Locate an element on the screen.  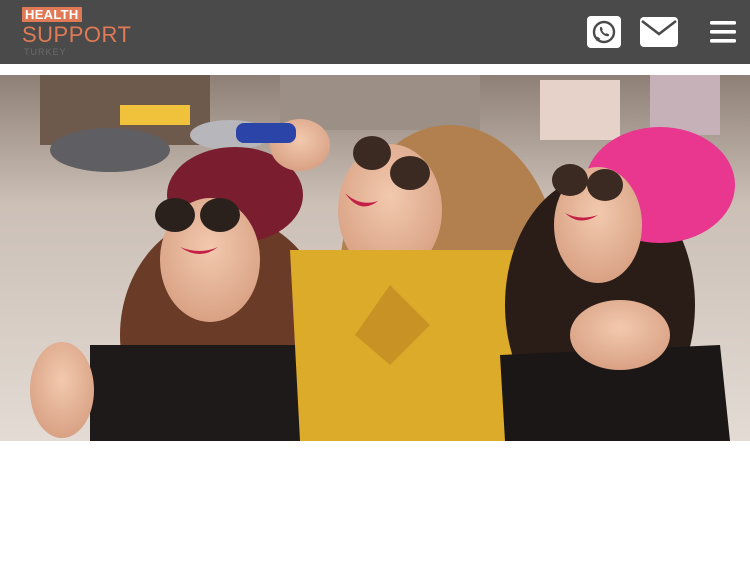
mail-icon is located at coordinates (659, 32).